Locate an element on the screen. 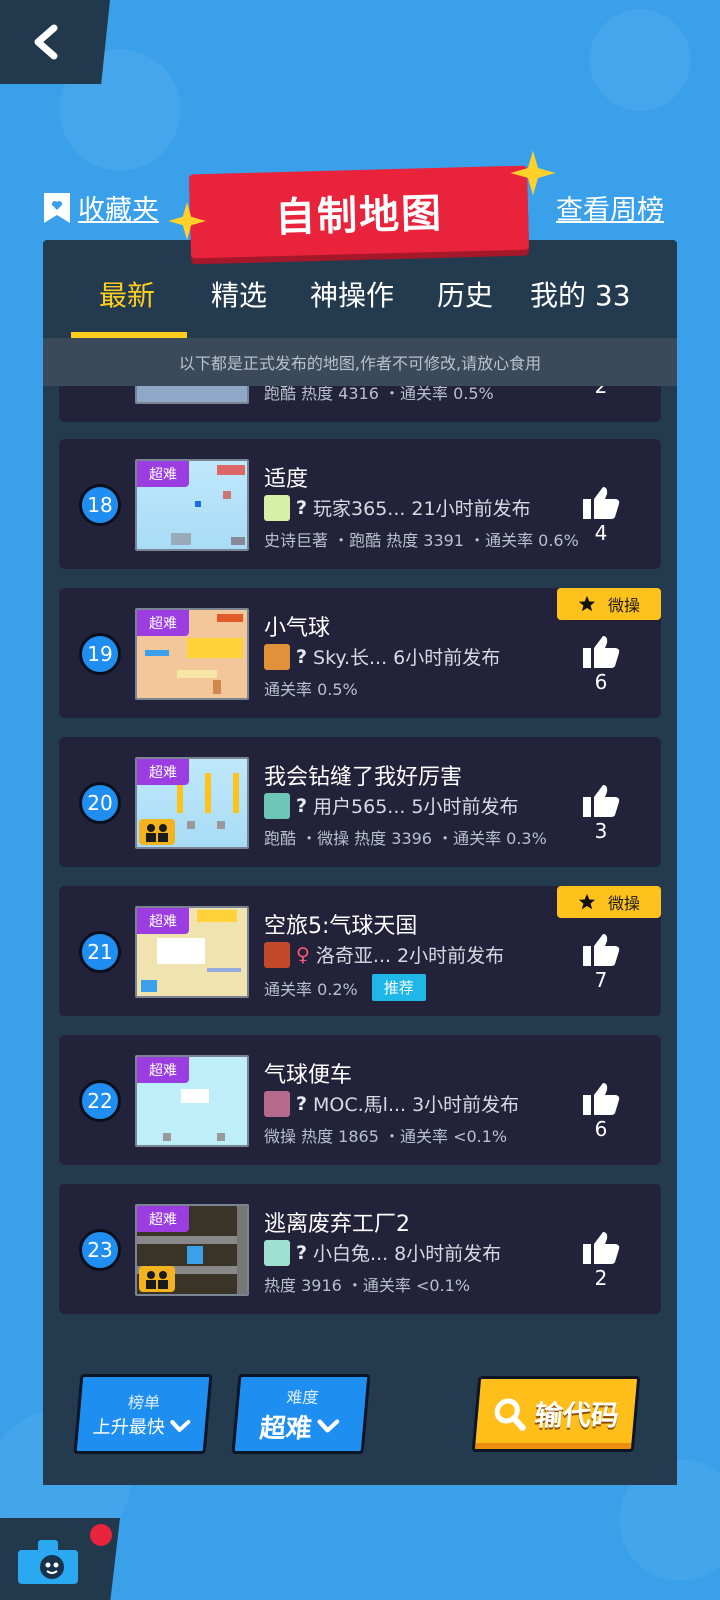 The height and width of the screenshot is (1600, 720). bottom-toolbar: 榜单 上升最快 难度 超难 输代码 is located at coordinates (360, 1415).